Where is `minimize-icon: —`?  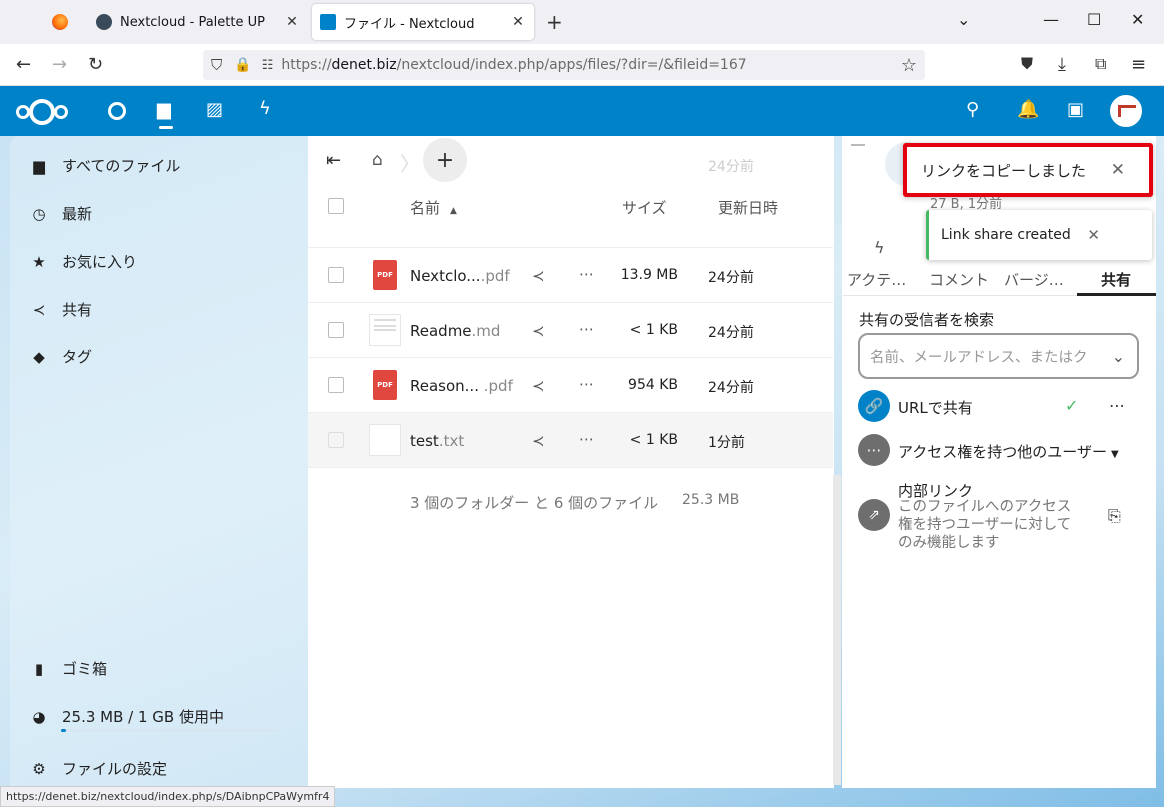 minimize-icon: — is located at coordinates (1051, 19).